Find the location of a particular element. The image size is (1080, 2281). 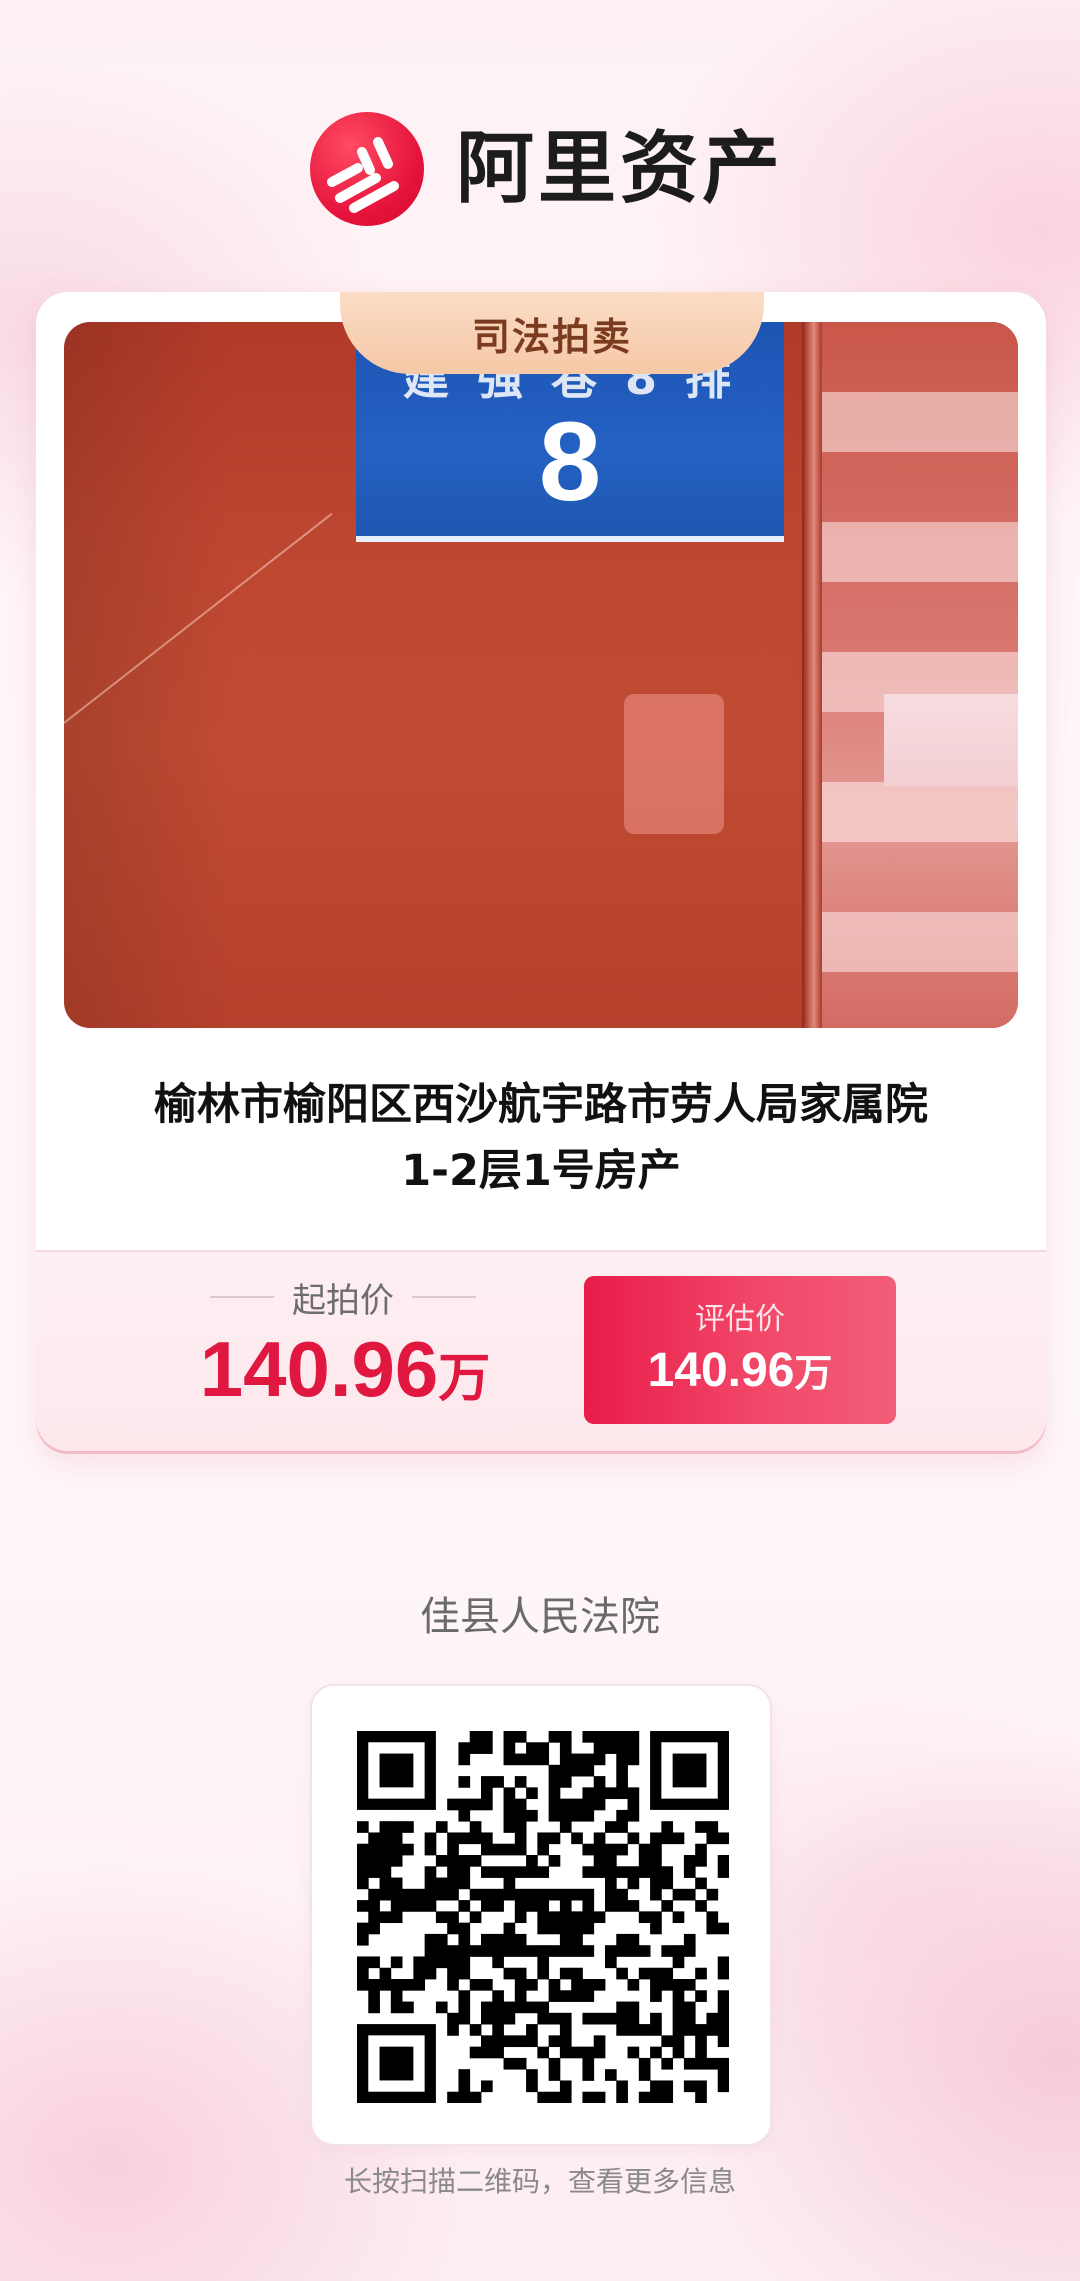

property-title-line1: 榆林市榆阳区西沙航宇路市劳人局家属院 is located at coordinates (541, 1105).